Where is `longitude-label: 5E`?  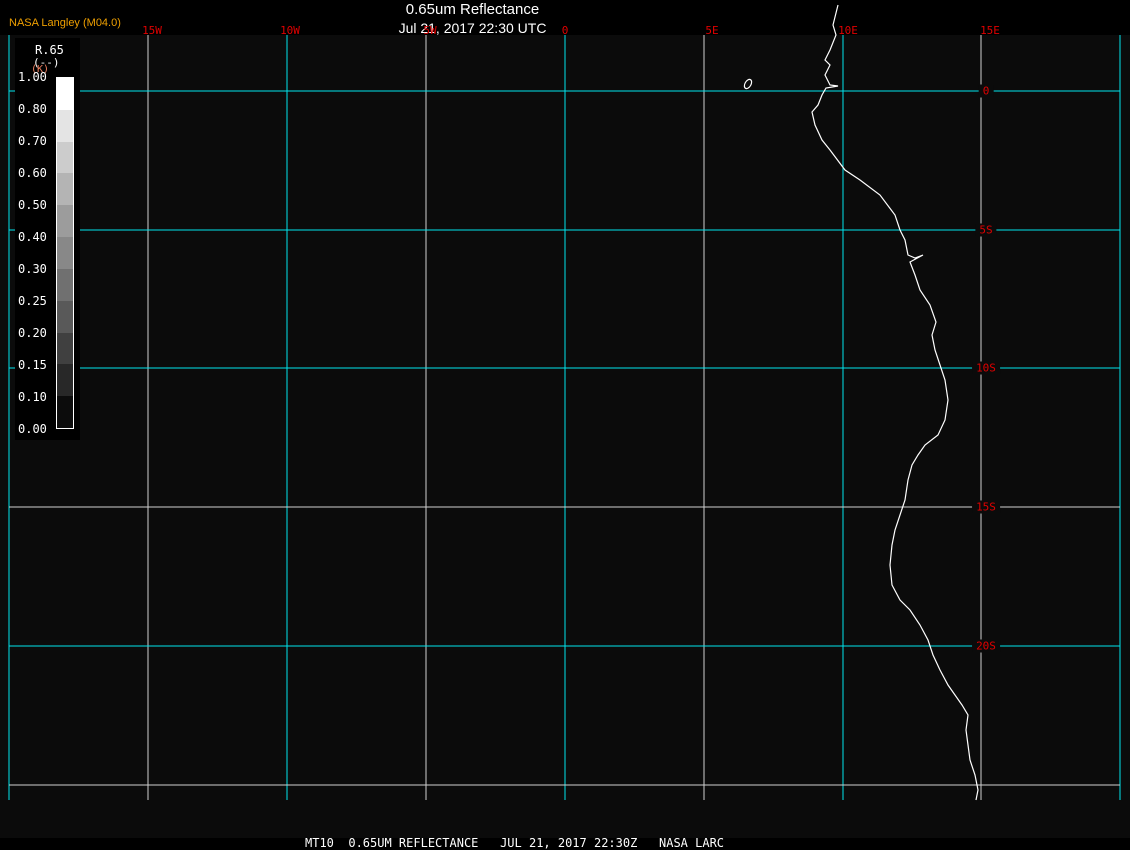 longitude-label: 5E is located at coordinates (712, 30).